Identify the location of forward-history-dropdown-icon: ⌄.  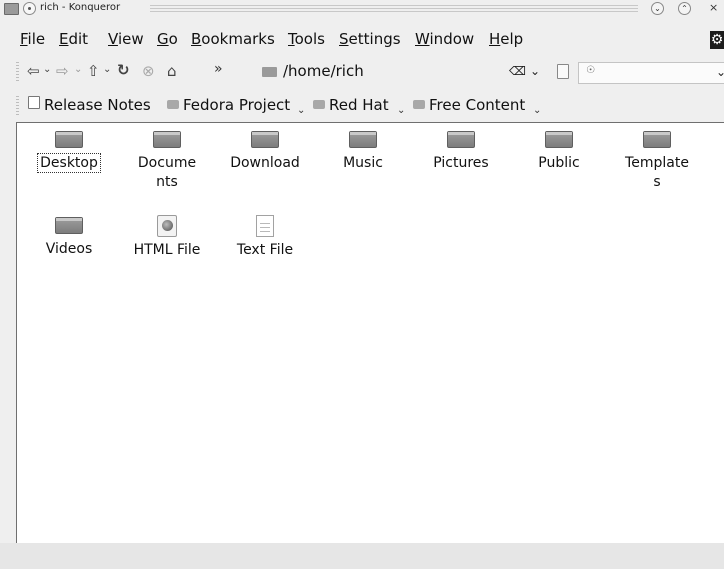
(78, 69).